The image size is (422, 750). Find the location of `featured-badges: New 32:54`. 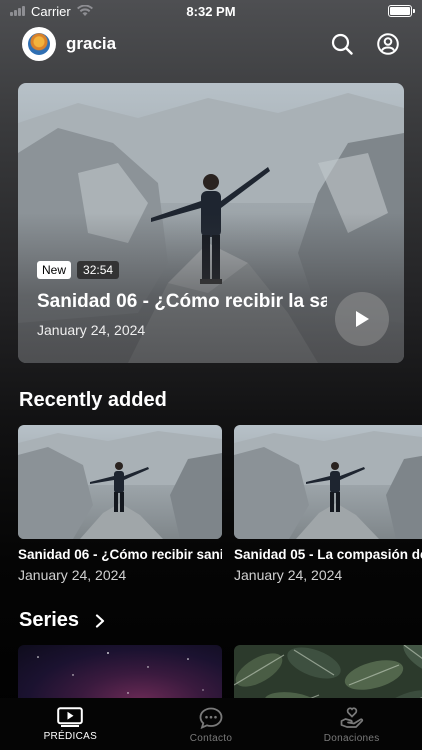

featured-badges: New 32:54 is located at coordinates (78, 270).